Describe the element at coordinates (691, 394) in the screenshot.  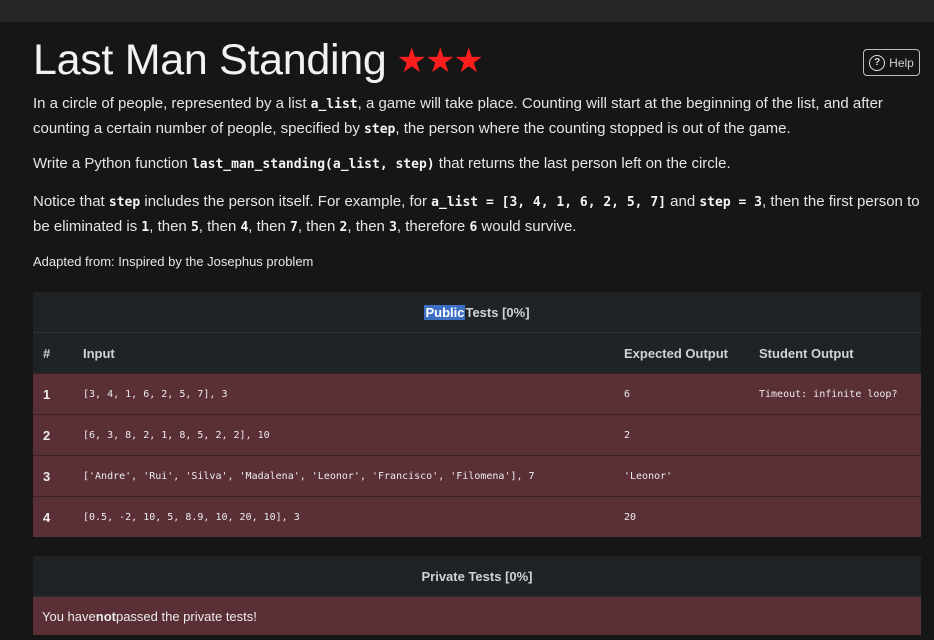
I see `expected-output: 6` at that location.